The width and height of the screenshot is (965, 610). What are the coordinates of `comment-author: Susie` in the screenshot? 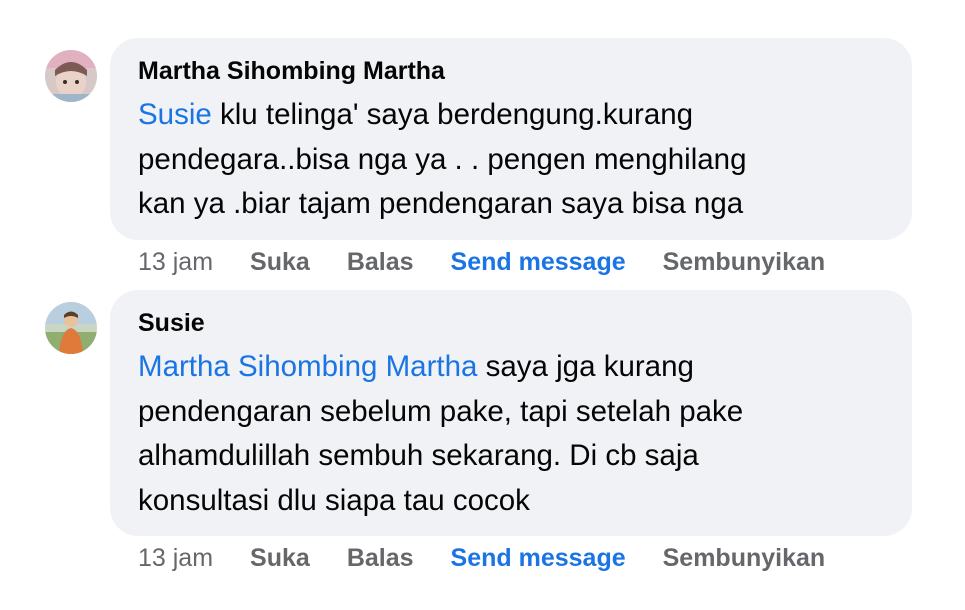 It's located at (511, 323).